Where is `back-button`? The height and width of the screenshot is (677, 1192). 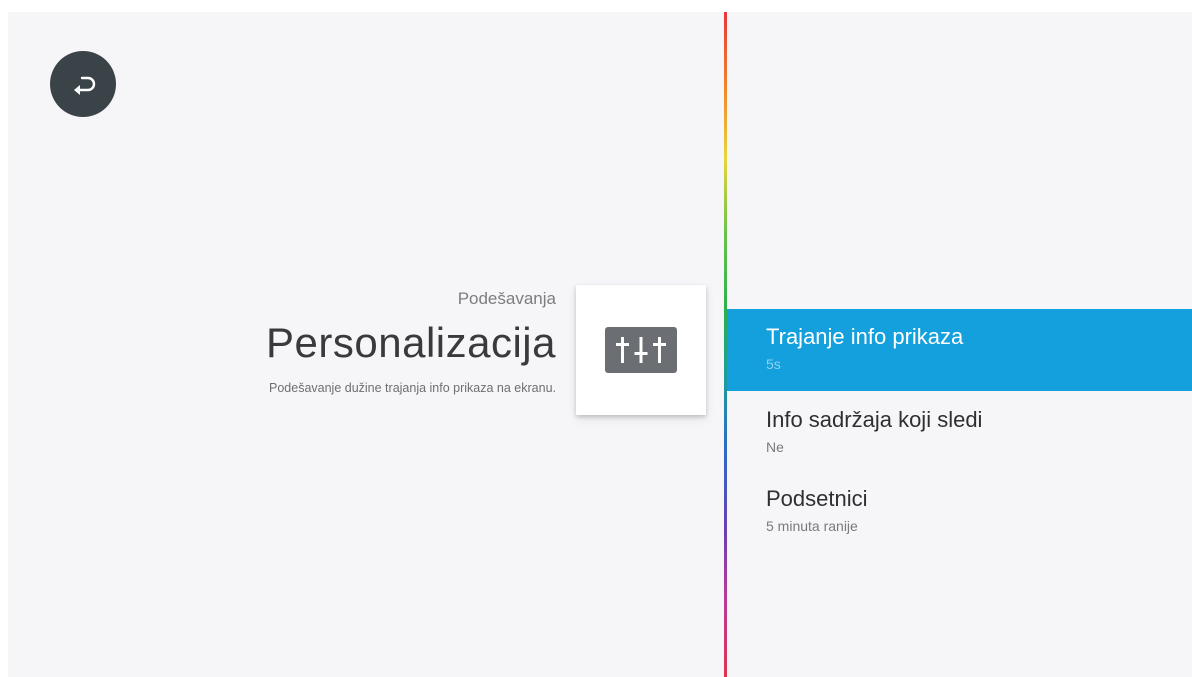 back-button is located at coordinates (83, 84).